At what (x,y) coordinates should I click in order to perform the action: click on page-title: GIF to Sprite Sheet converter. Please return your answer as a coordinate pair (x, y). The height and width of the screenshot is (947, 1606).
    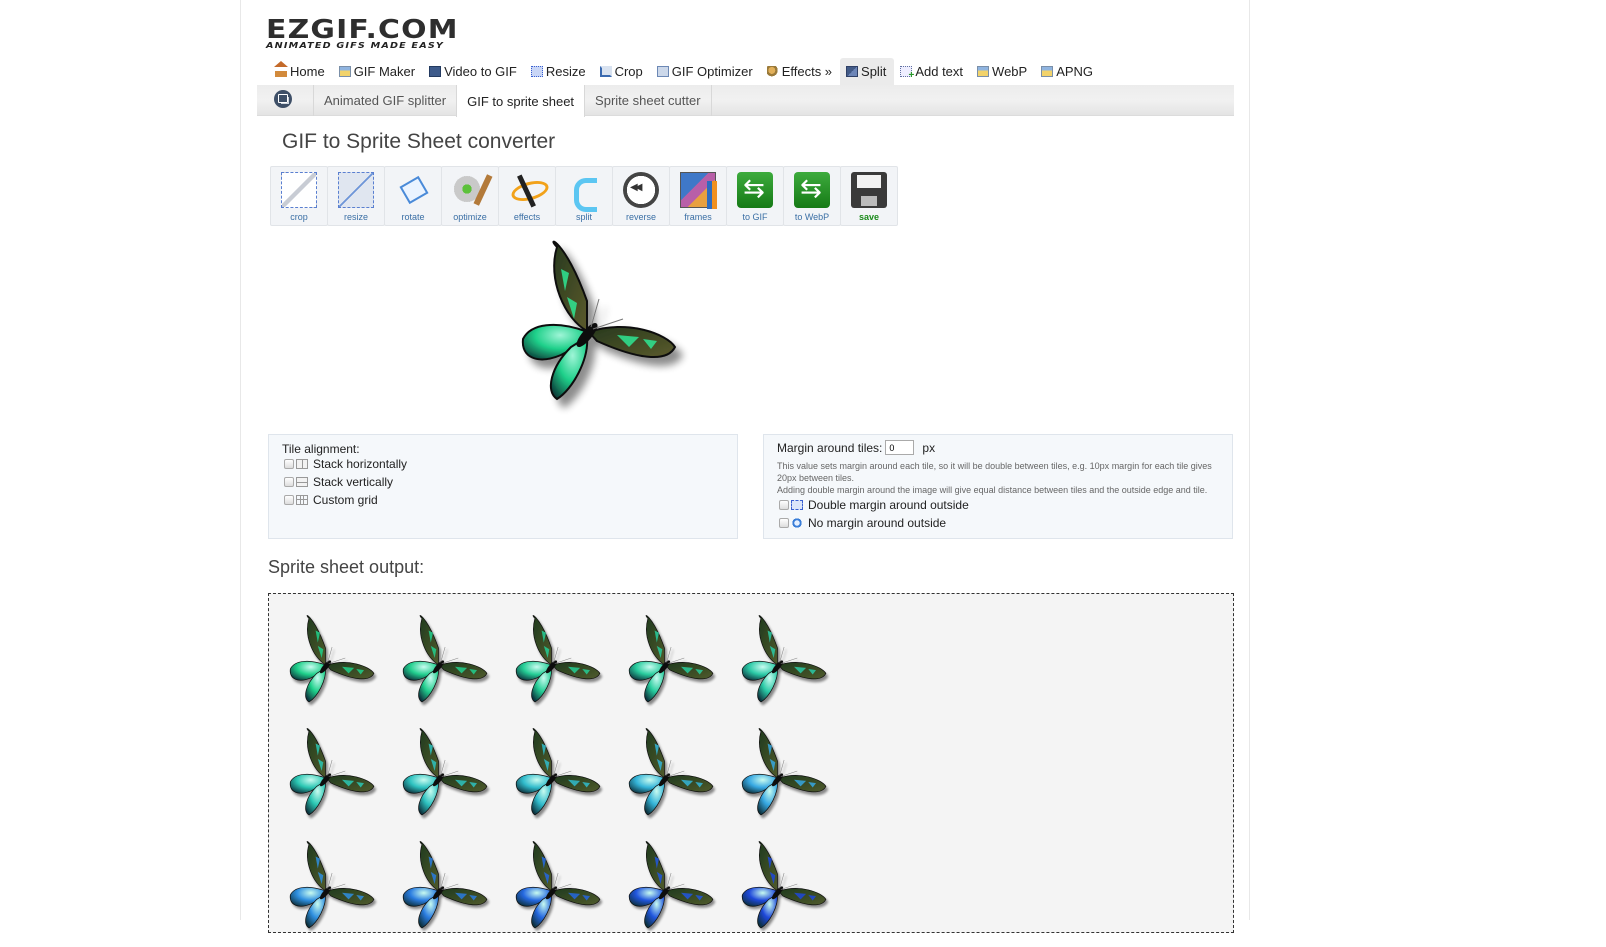
    Looking at the image, I should click on (419, 141).